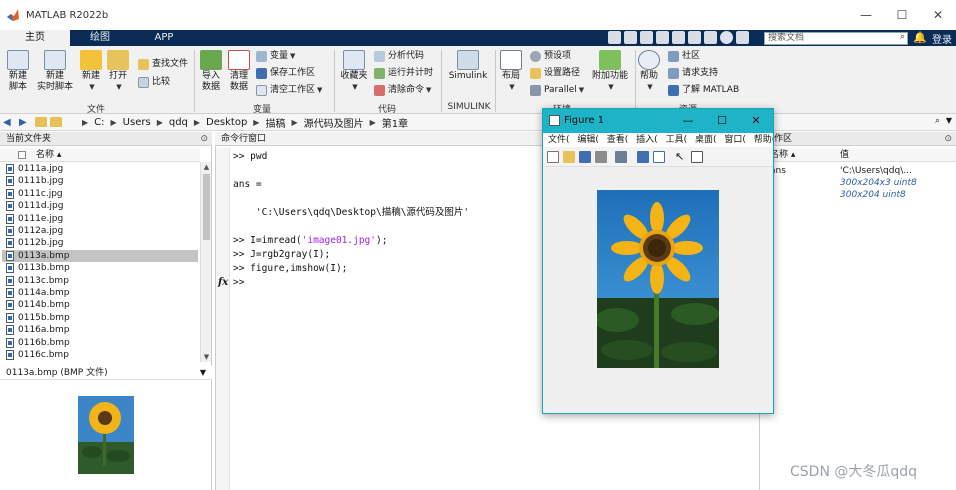  What do you see at coordinates (678, 37) in the screenshot?
I see `undo-icon` at bounding box center [678, 37].